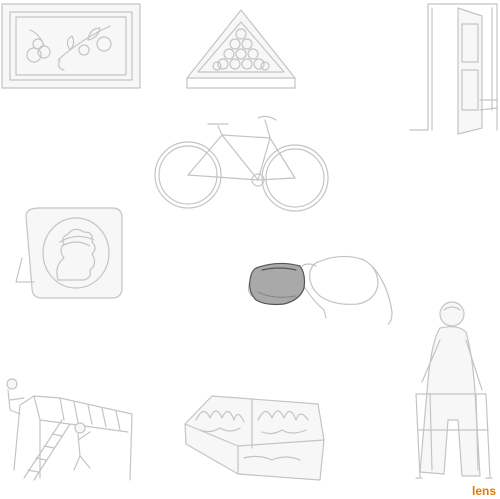 The width and height of the screenshot is (500, 499). I want to click on bicycle, so click(241, 163).